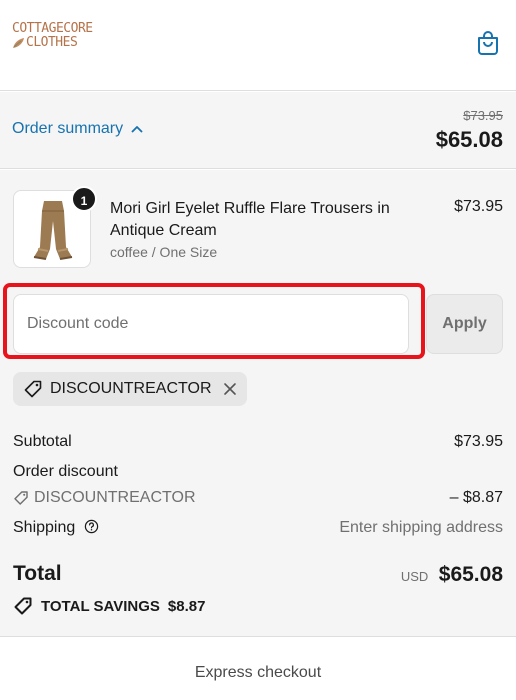 This screenshot has width=516, height=700. I want to click on total-label: Total, so click(37, 573).